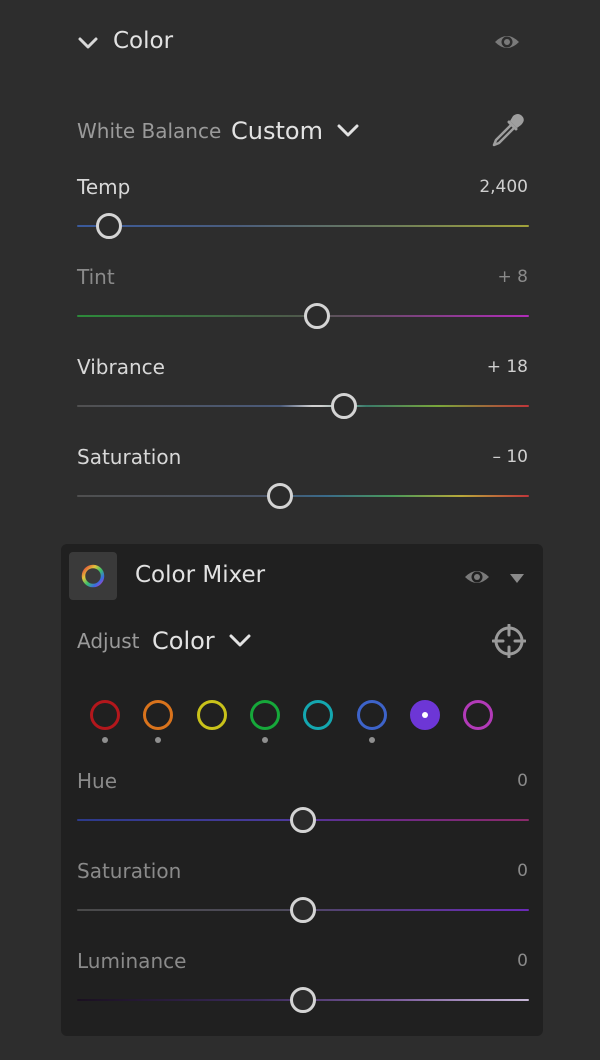 The image size is (600, 1060). I want to click on mixer-saturation-slider, so click(303, 910).